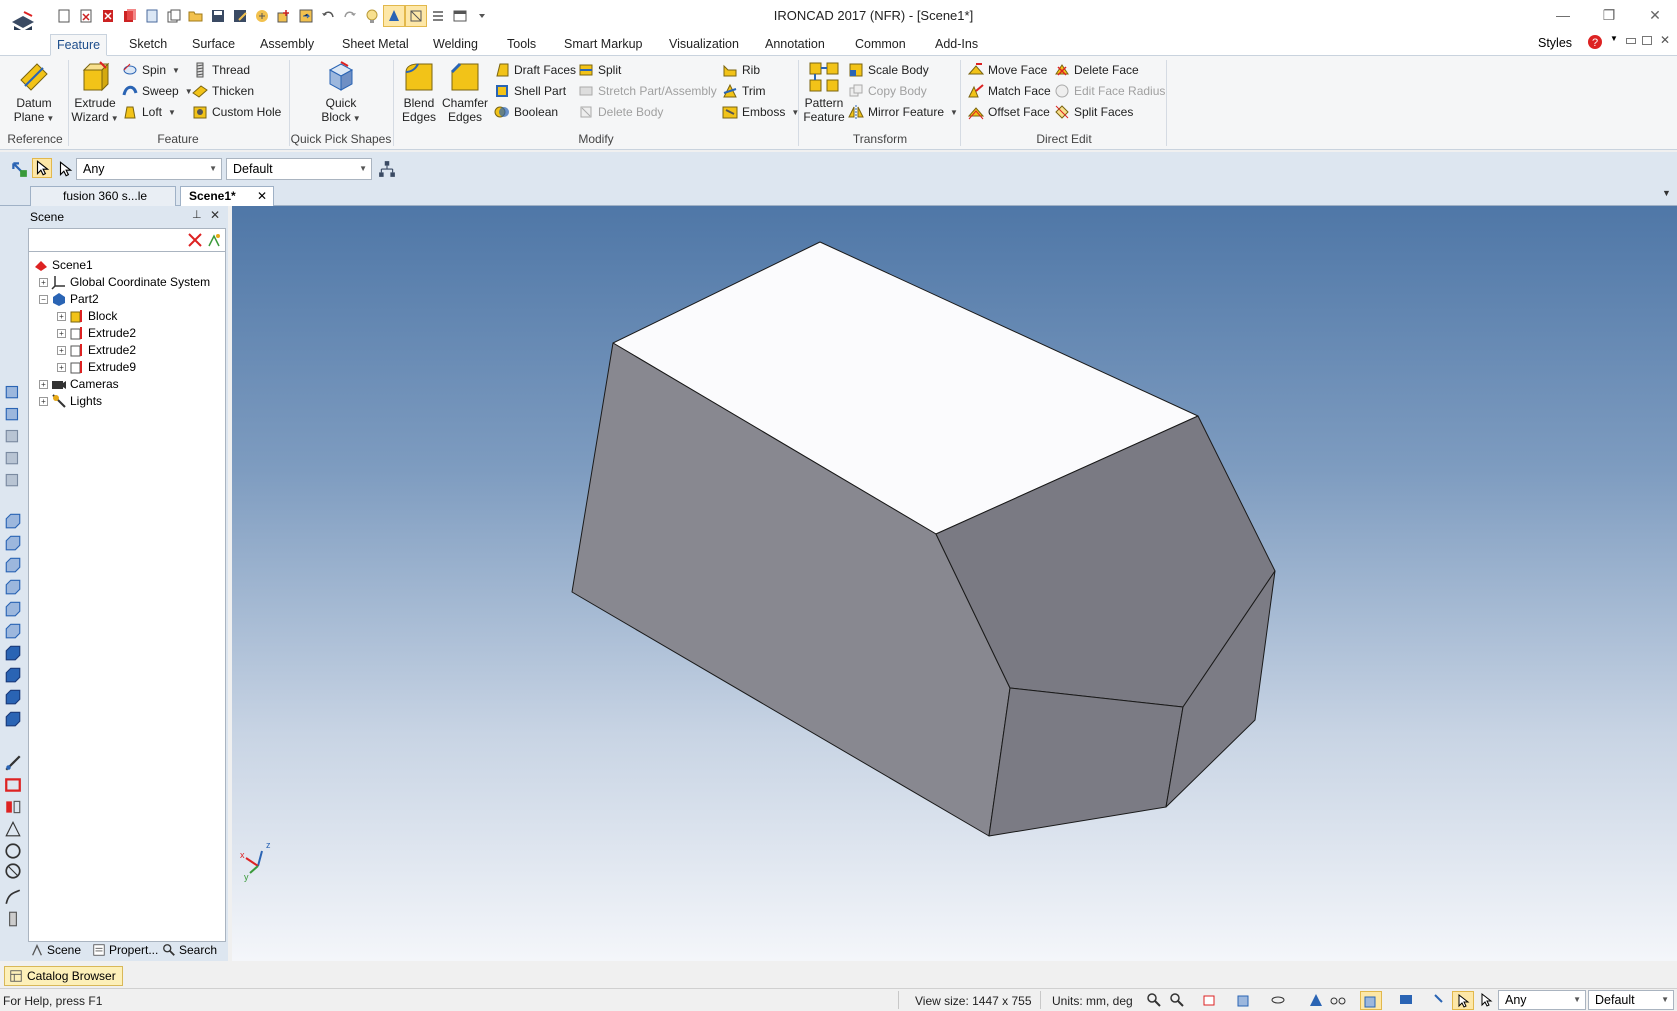 This screenshot has height=1011, width=1677. I want to click on bottom-view-icon, so click(13, 631).